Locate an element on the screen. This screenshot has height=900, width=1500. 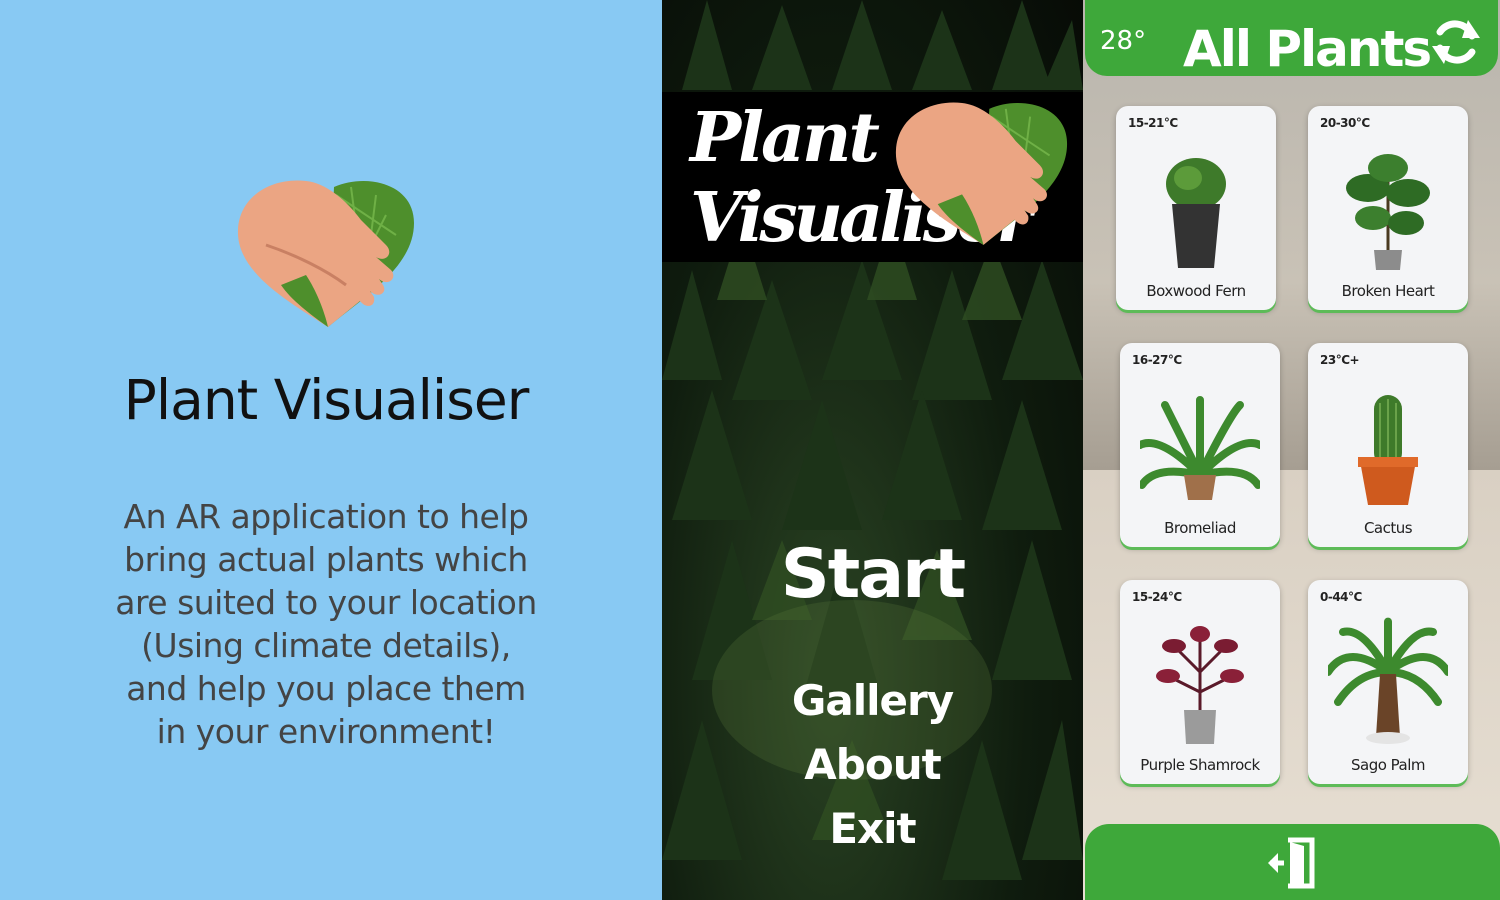
gallery-button: Gallery is located at coordinates (872, 700).